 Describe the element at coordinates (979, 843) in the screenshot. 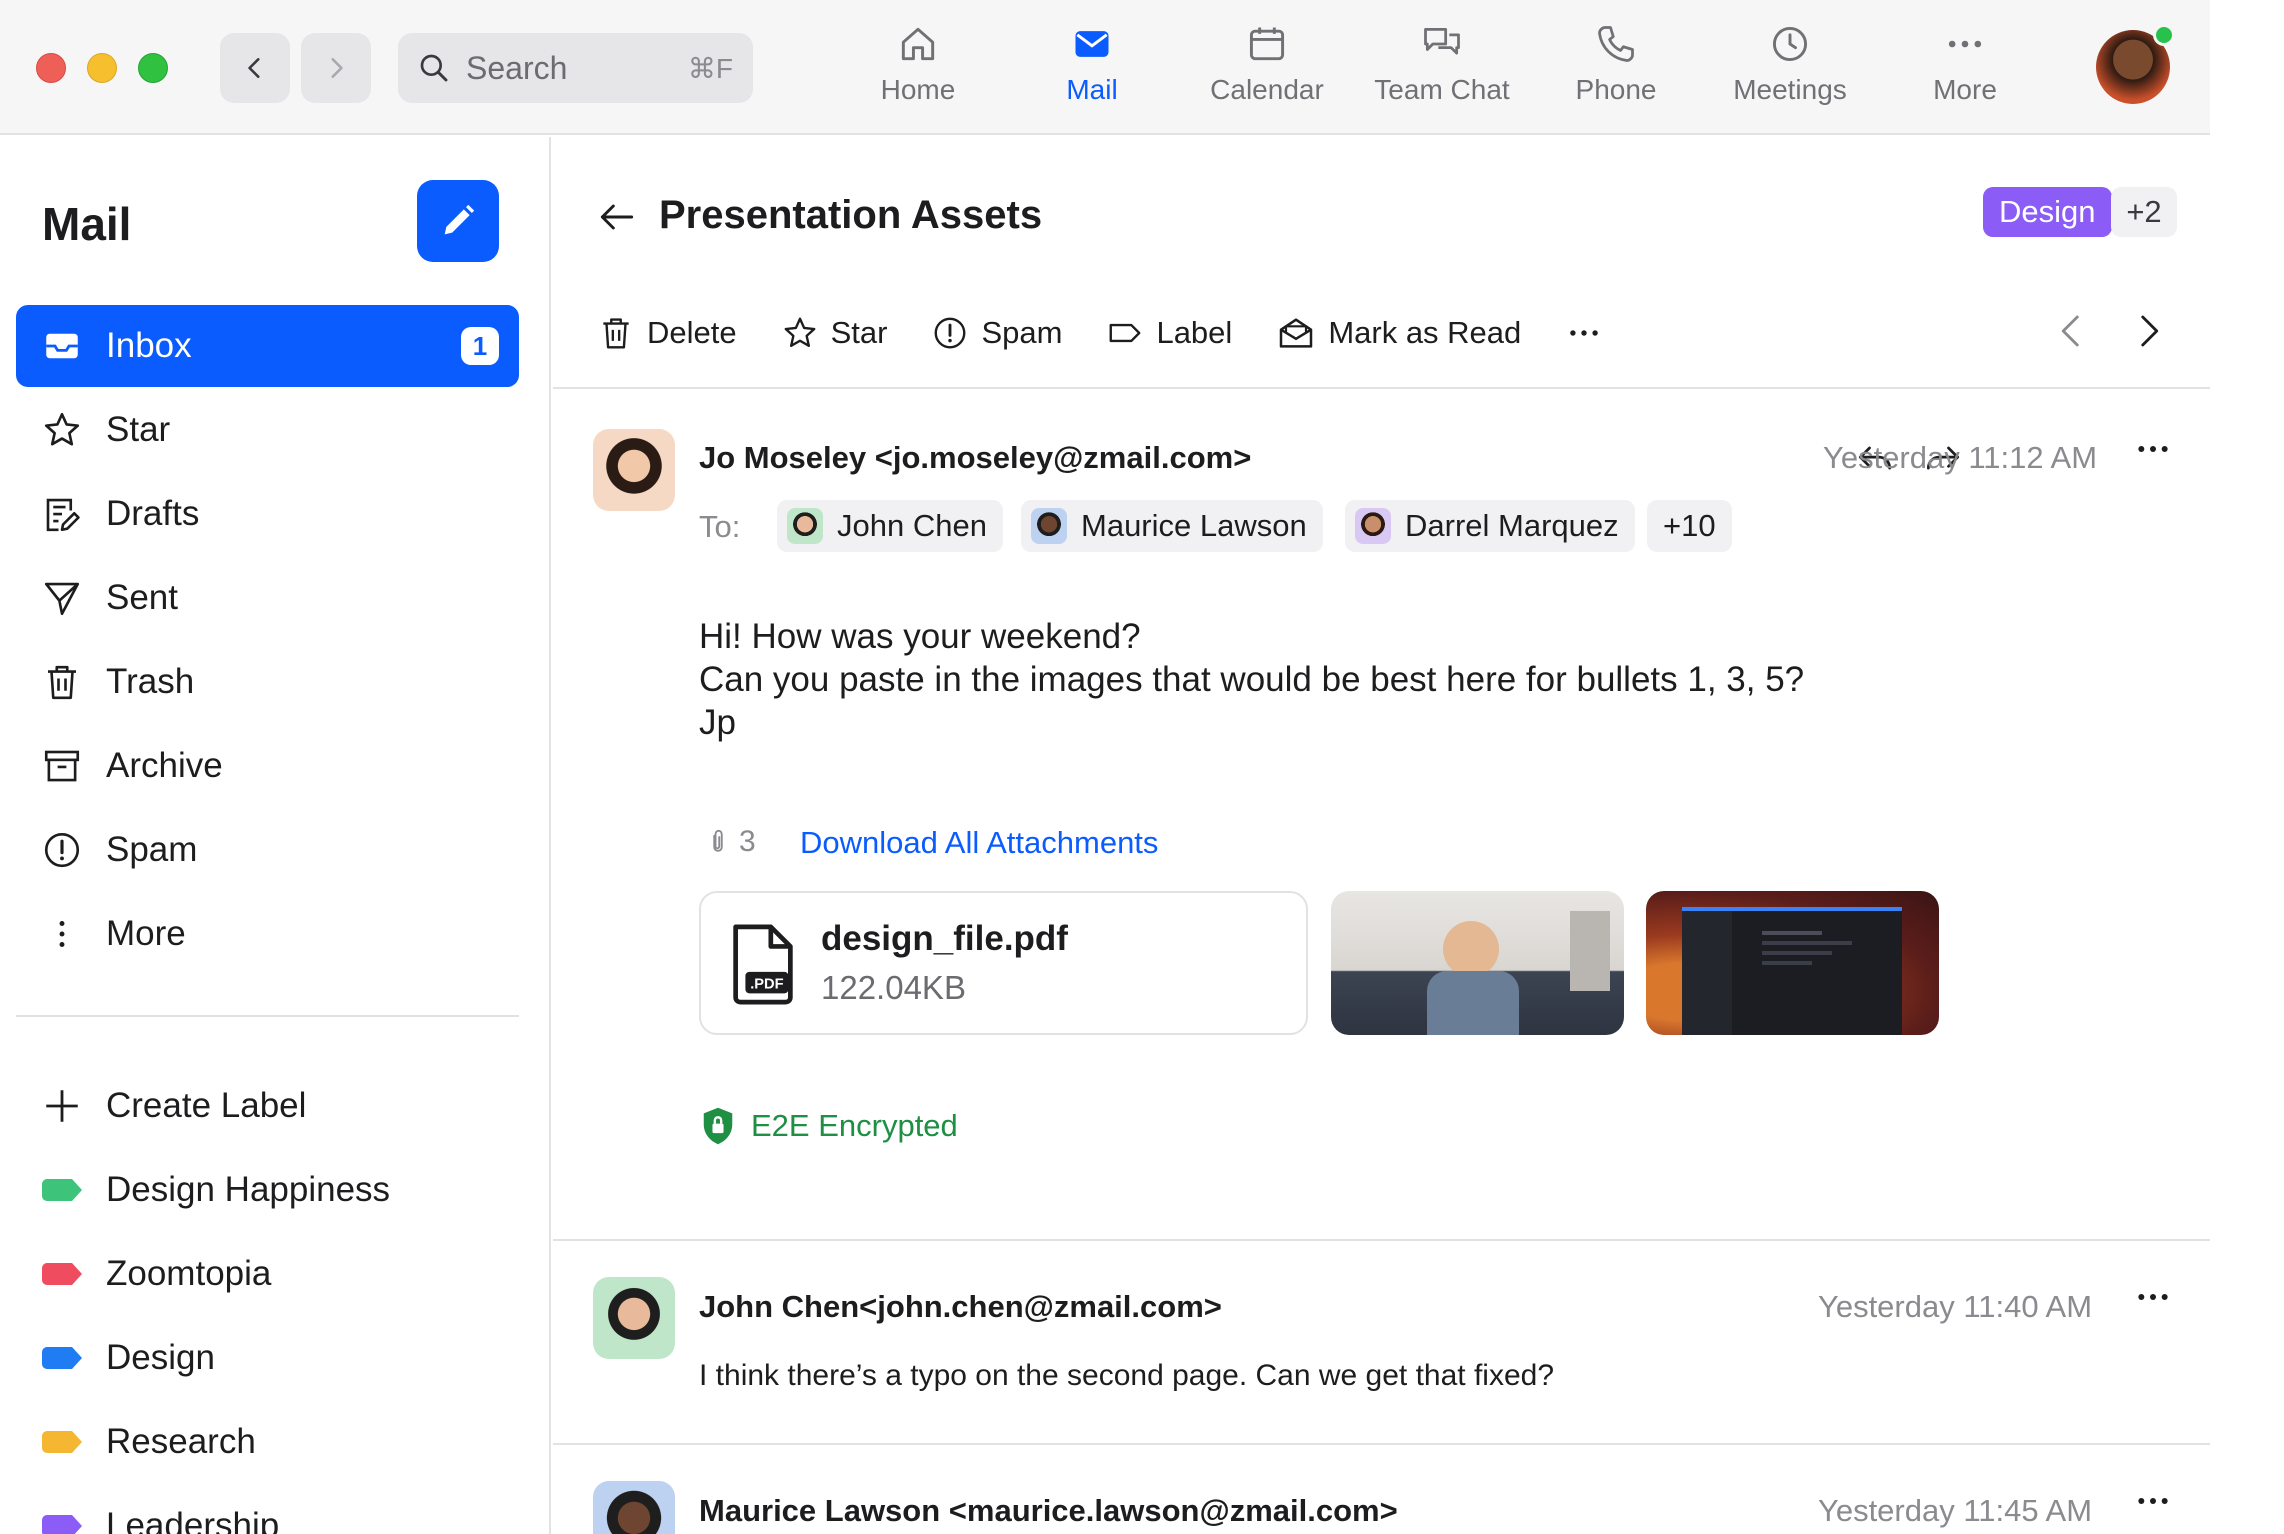

I see `download-all-link: Download All Attachments` at that location.